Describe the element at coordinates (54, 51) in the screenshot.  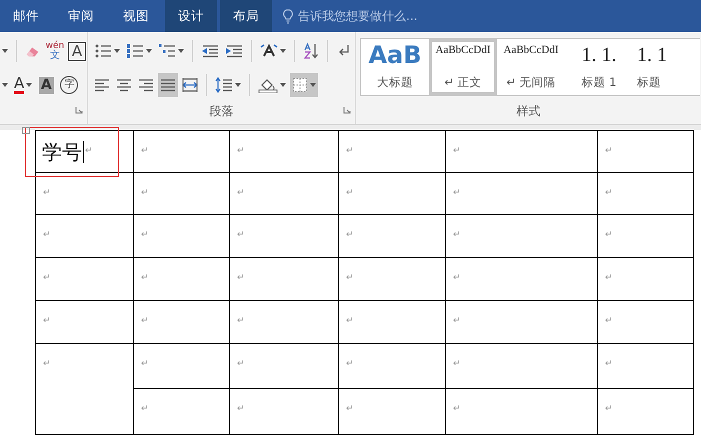
I see `phonetic-guide-button: wén 文` at that location.